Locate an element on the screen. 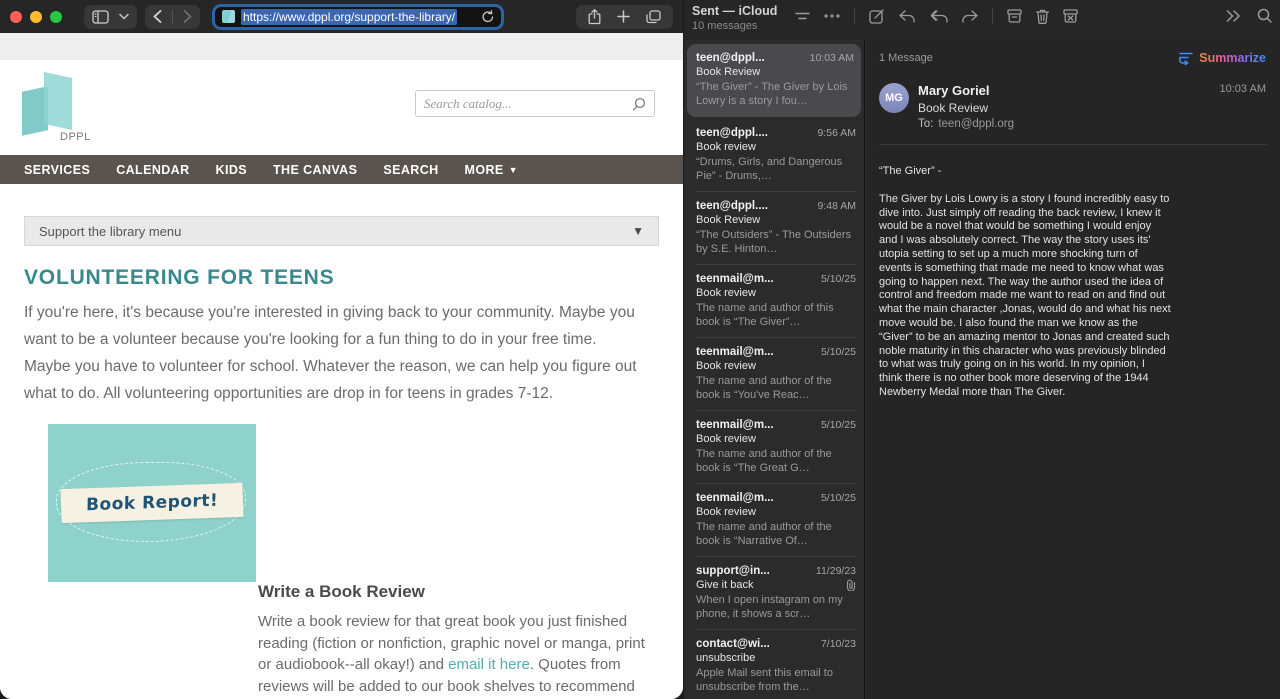 The width and height of the screenshot is (1280, 699). junk-icon is located at coordinates (1071, 16).